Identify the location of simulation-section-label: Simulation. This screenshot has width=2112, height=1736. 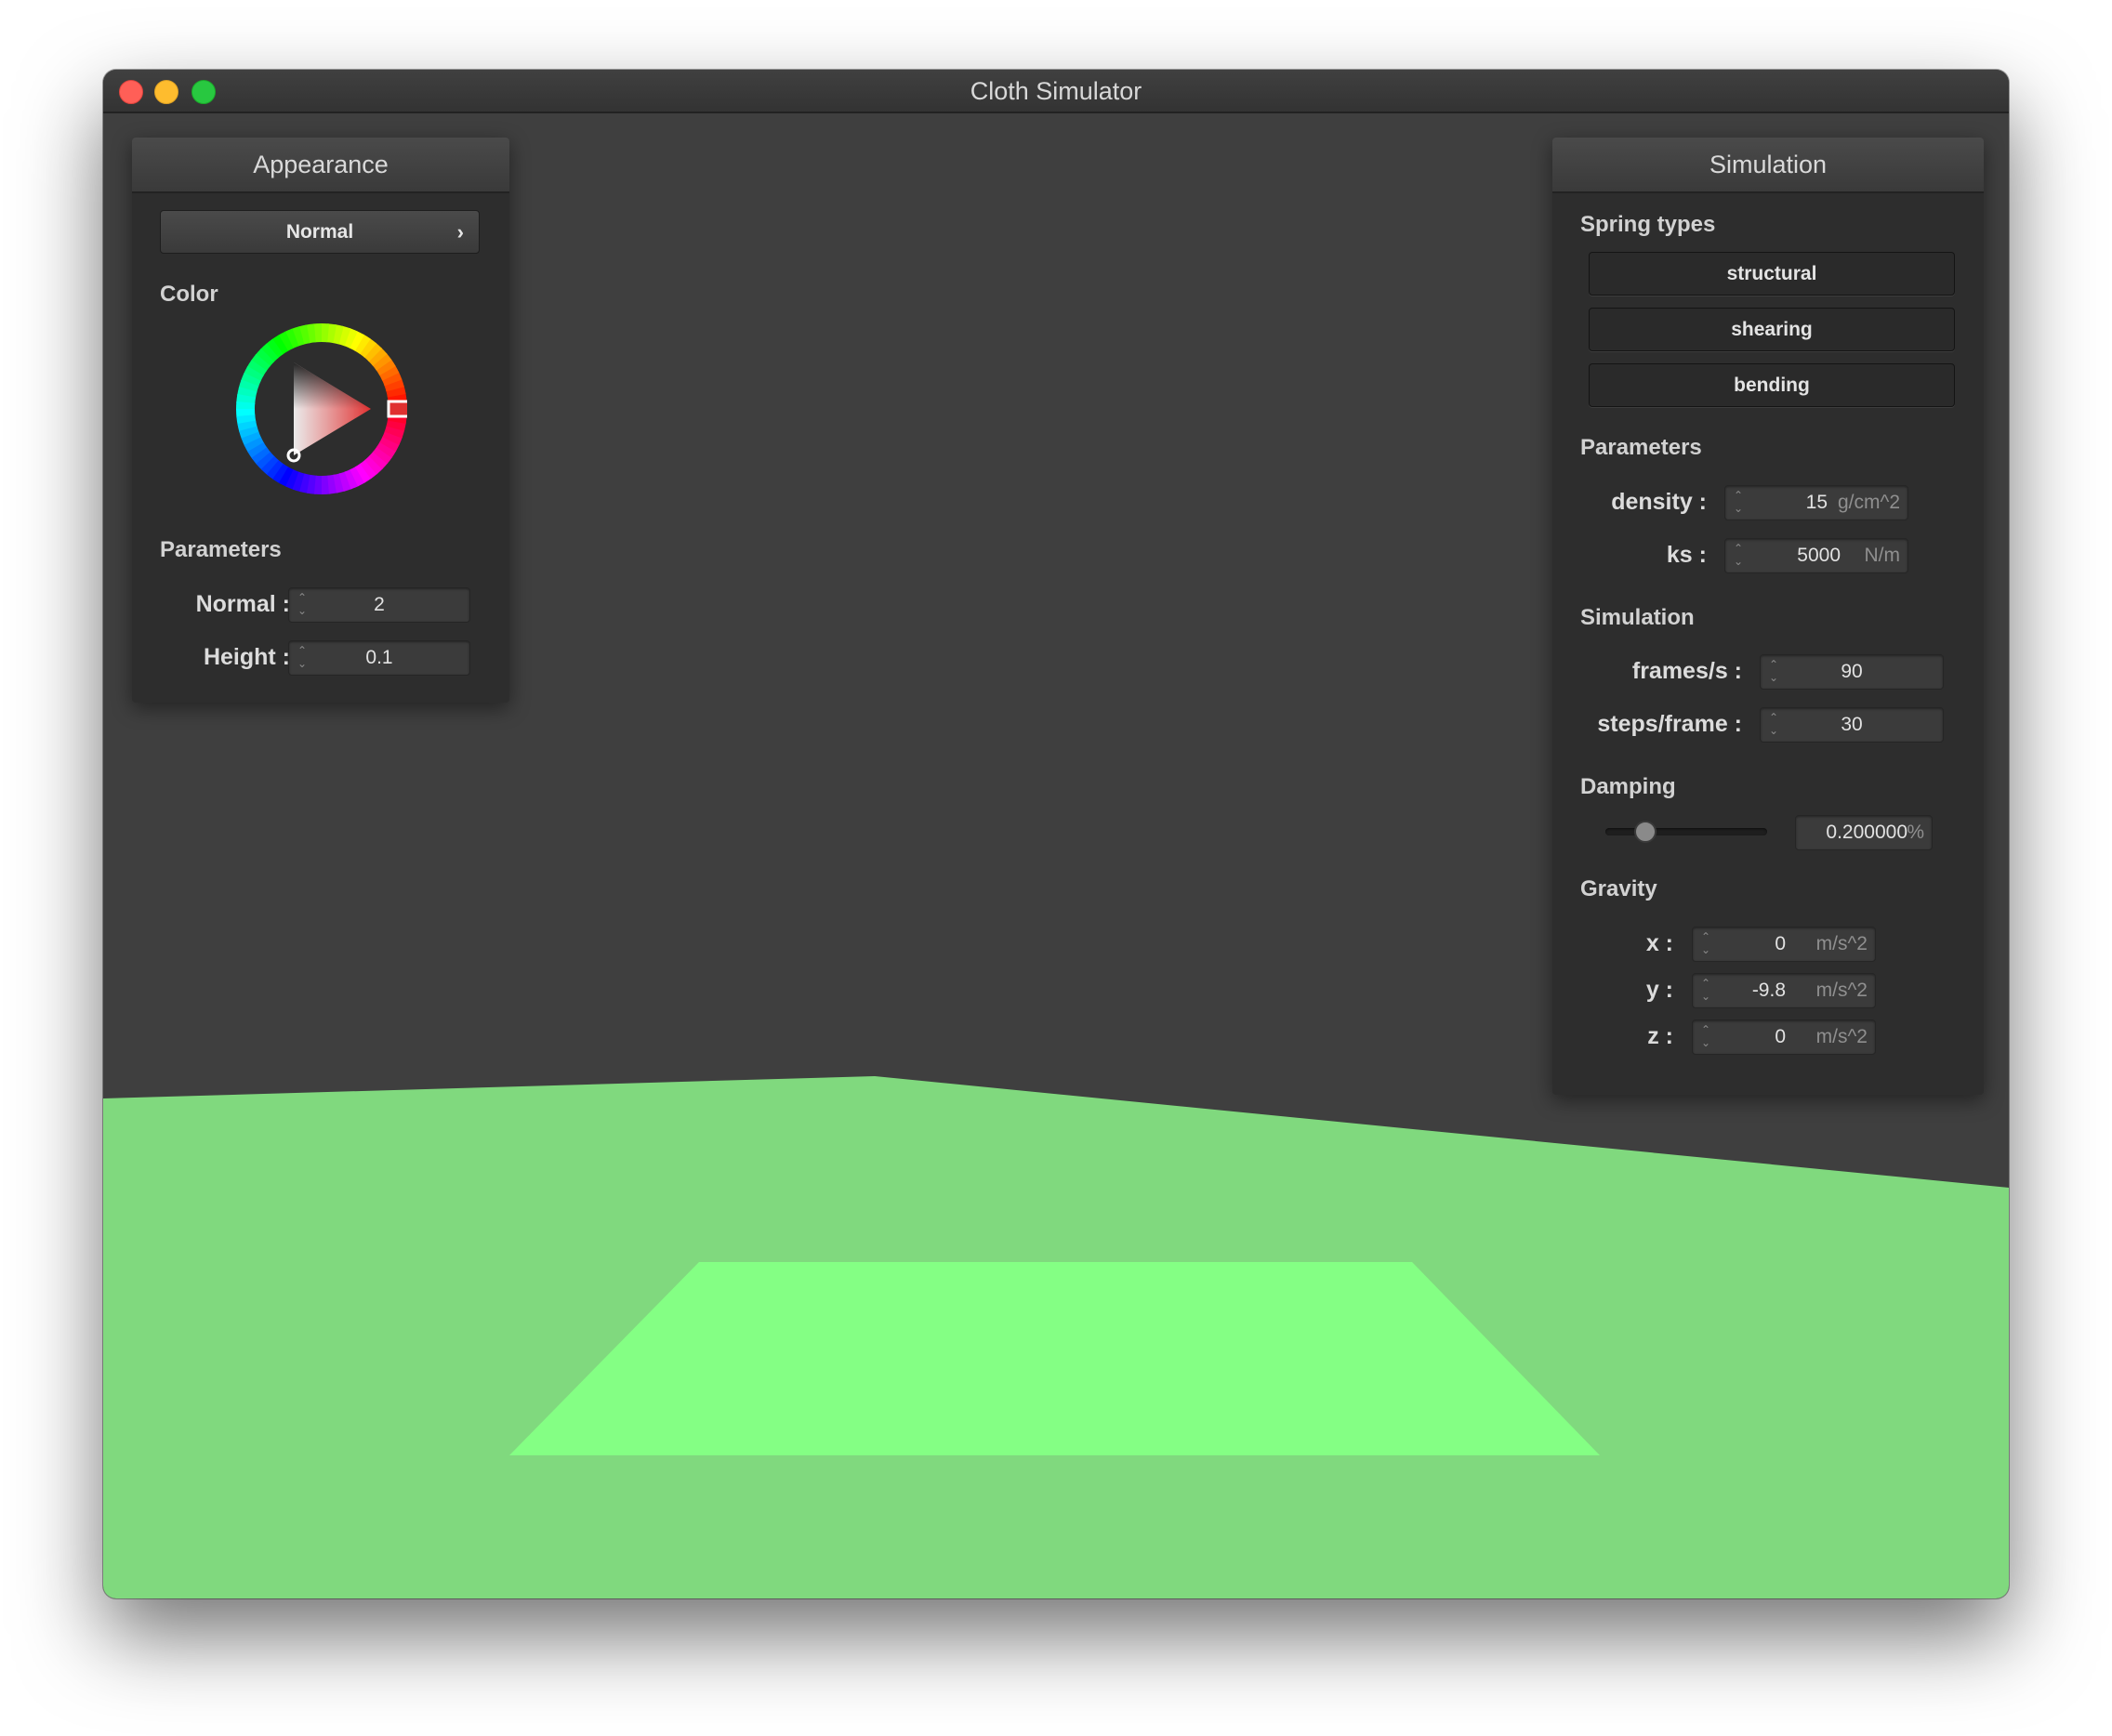
(1637, 617).